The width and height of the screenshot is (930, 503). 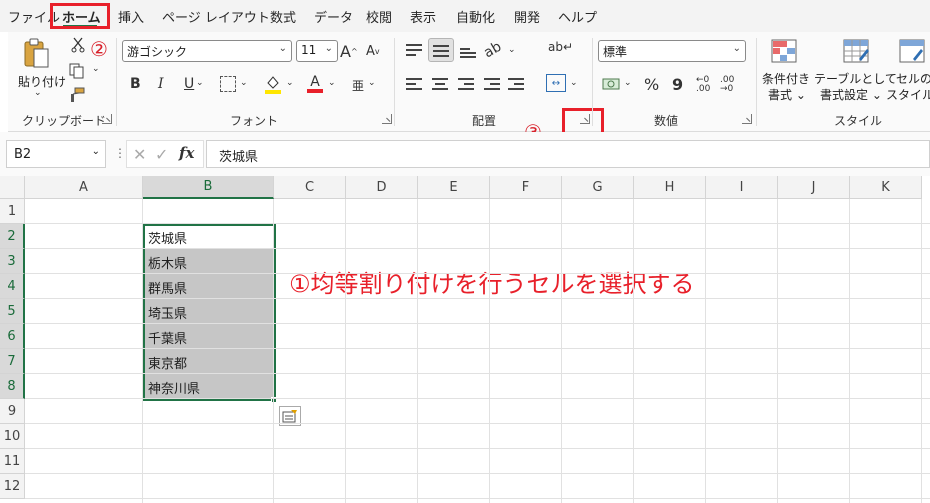 What do you see at coordinates (12, 486) in the screenshot?
I see `row-header-12: 12` at bounding box center [12, 486].